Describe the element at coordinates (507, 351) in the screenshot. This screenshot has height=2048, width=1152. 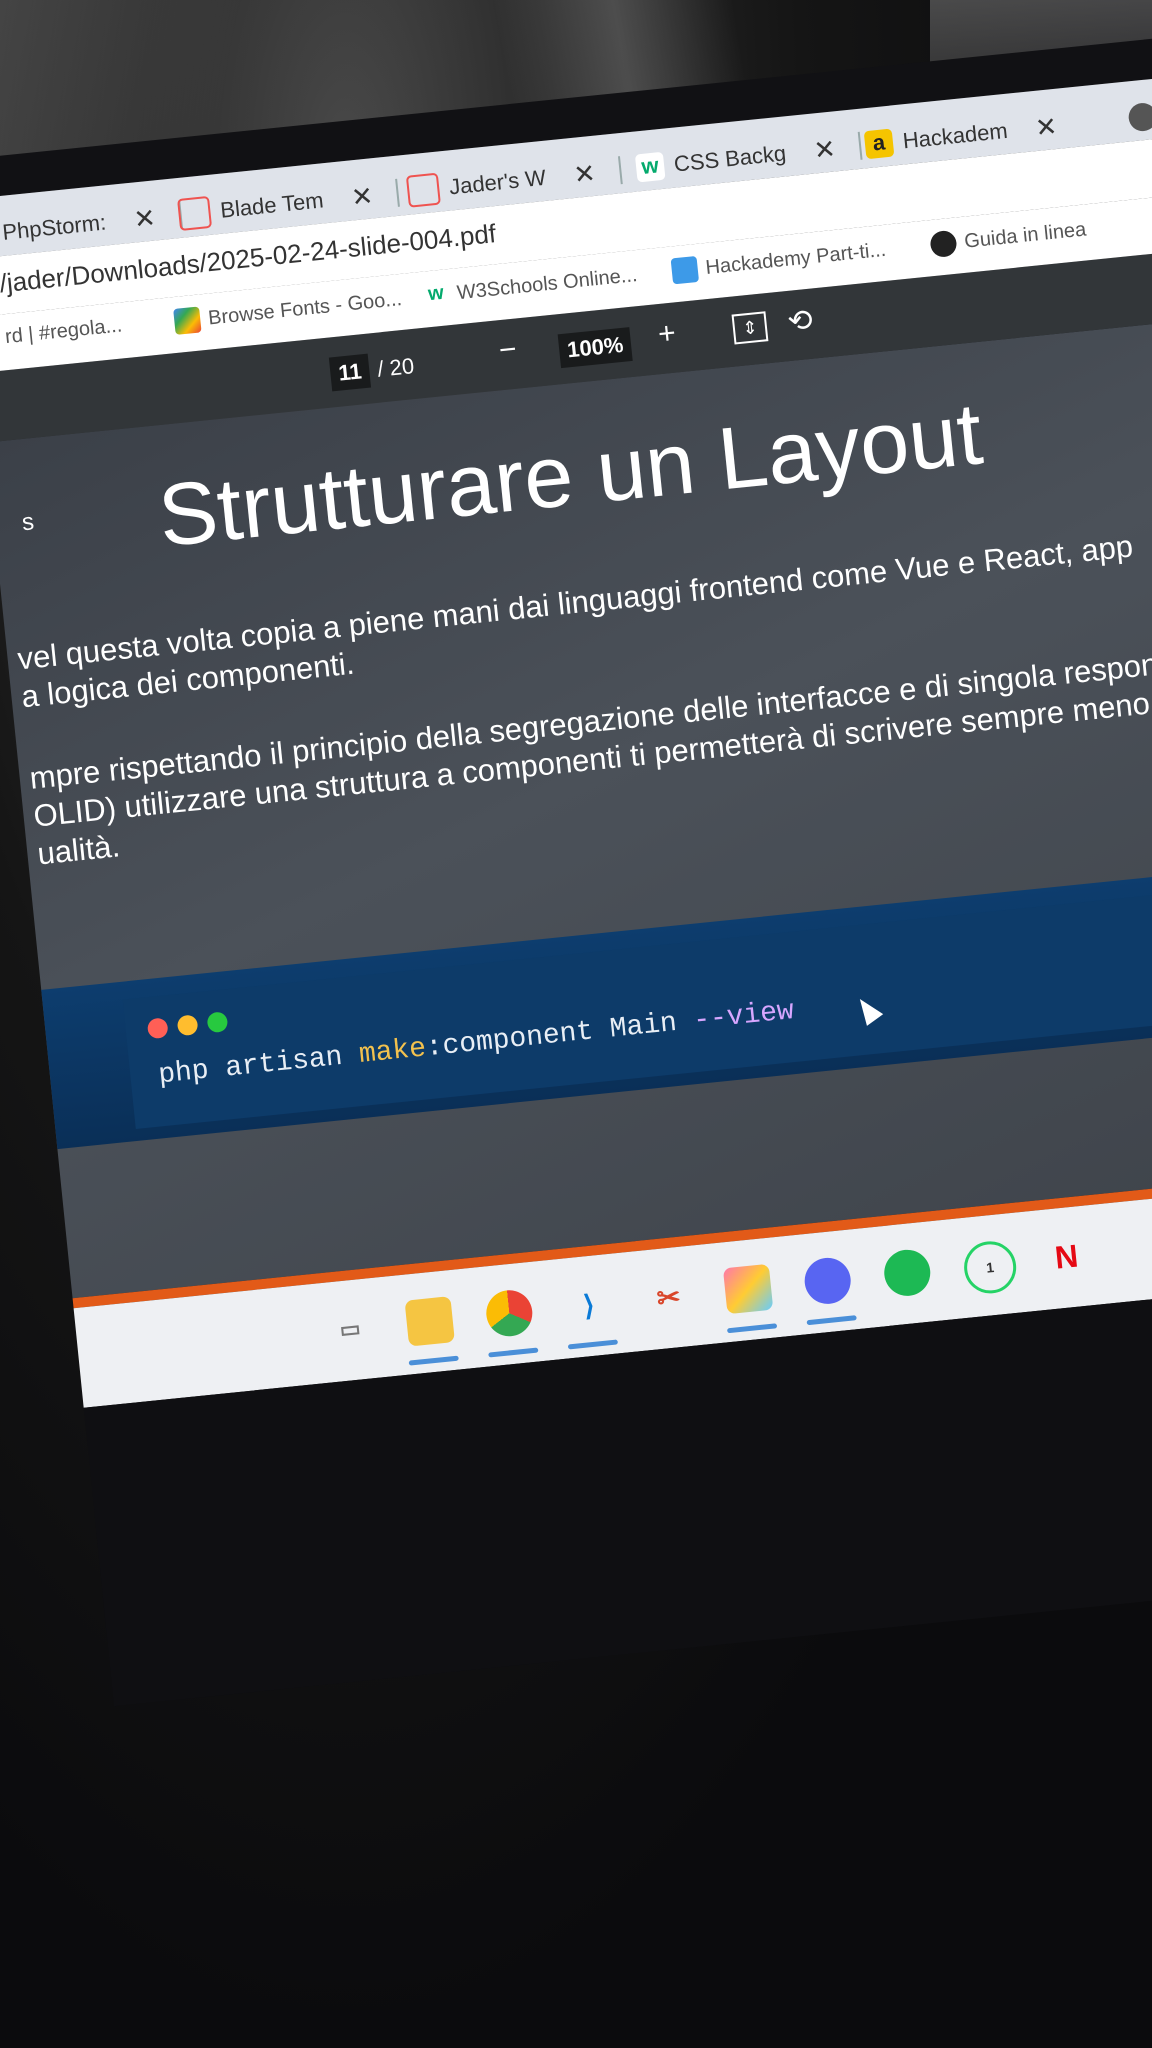
I see `zoom-out-button: −` at that location.